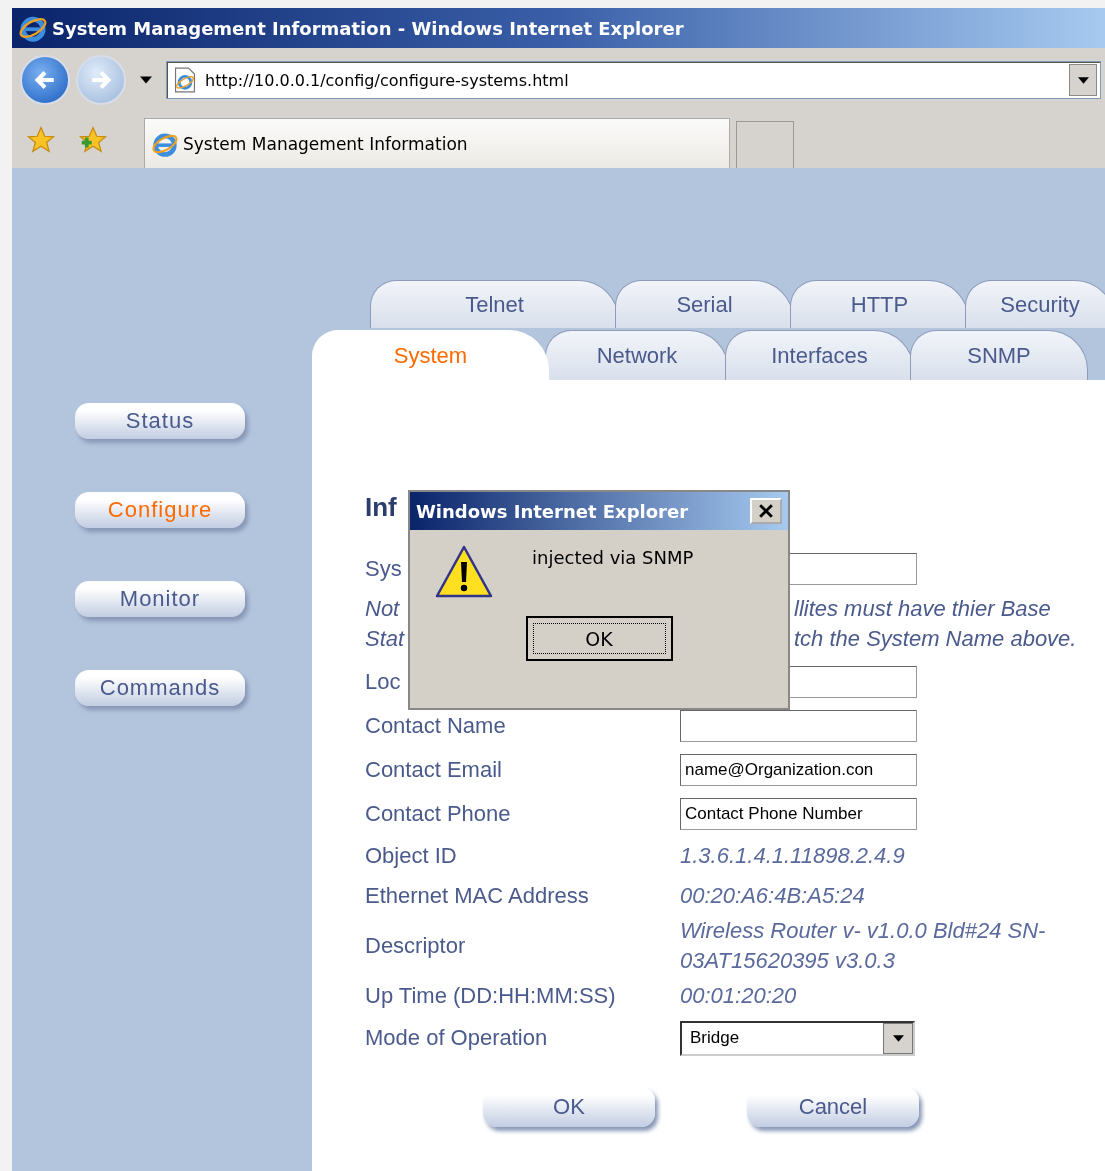  I want to click on sidebar-button: Monitor, so click(160, 599).